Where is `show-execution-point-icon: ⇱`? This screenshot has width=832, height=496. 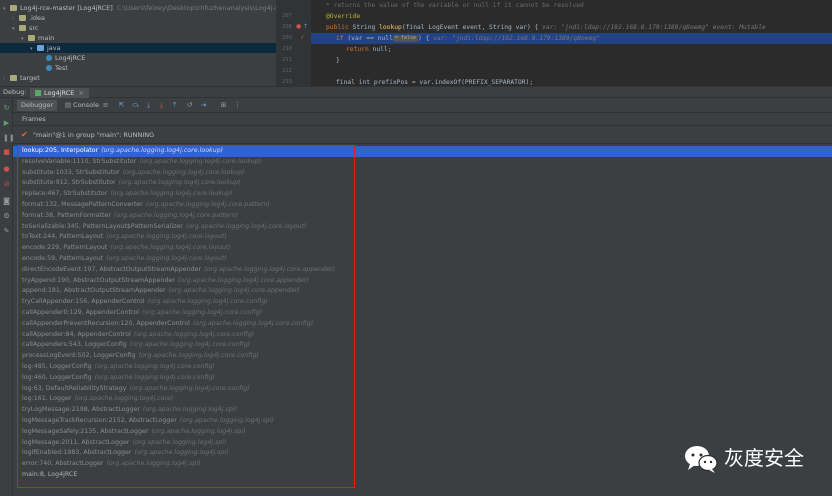 show-execution-point-icon: ⇱ is located at coordinates (121, 105).